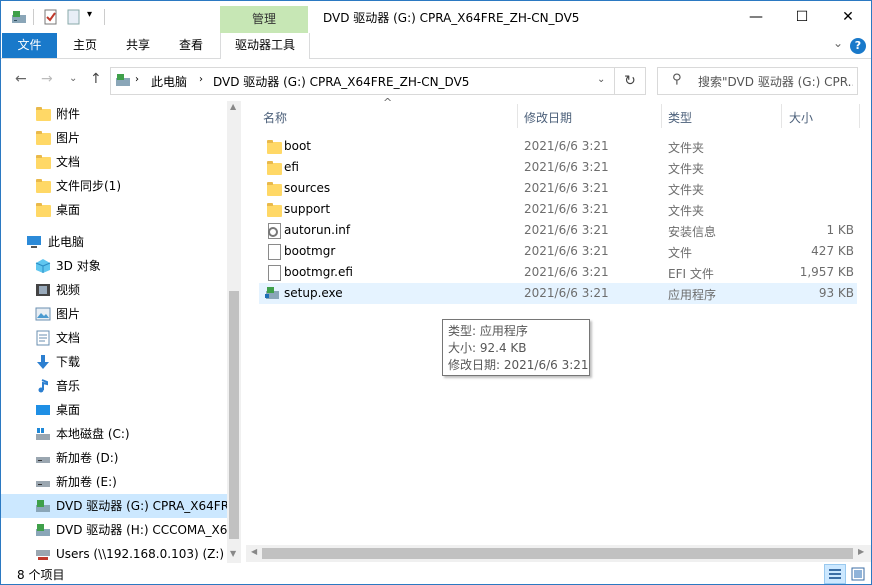  I want to click on scroll-up-icon: ▲, so click(233, 106).